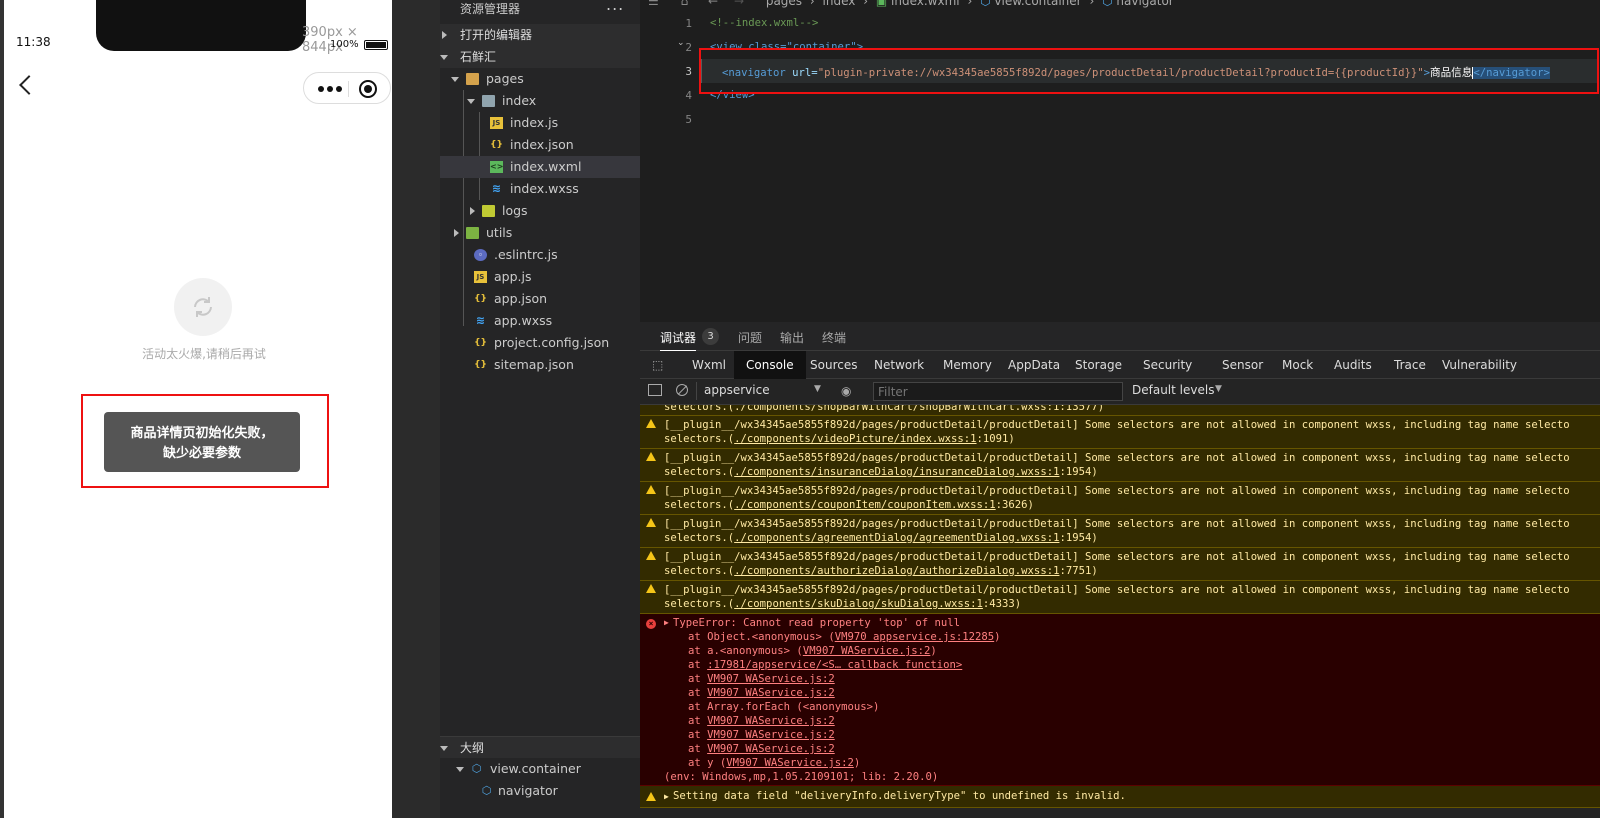 The width and height of the screenshot is (1600, 818). Describe the element at coordinates (1037, 4) in the screenshot. I see `crumb-view: view.container` at that location.